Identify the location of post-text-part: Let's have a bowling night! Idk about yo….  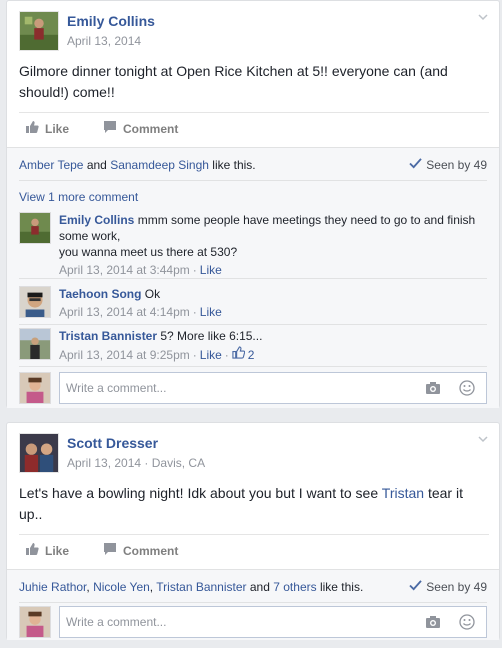
(200, 493).